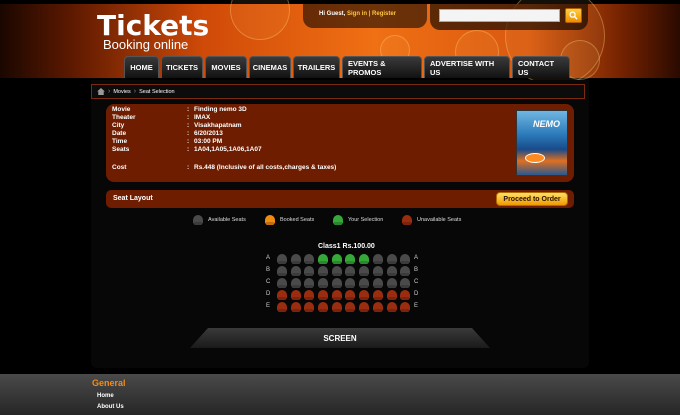 The width and height of the screenshot is (680, 415). Describe the element at coordinates (391, 294) in the screenshot. I see `seat-d9` at that location.